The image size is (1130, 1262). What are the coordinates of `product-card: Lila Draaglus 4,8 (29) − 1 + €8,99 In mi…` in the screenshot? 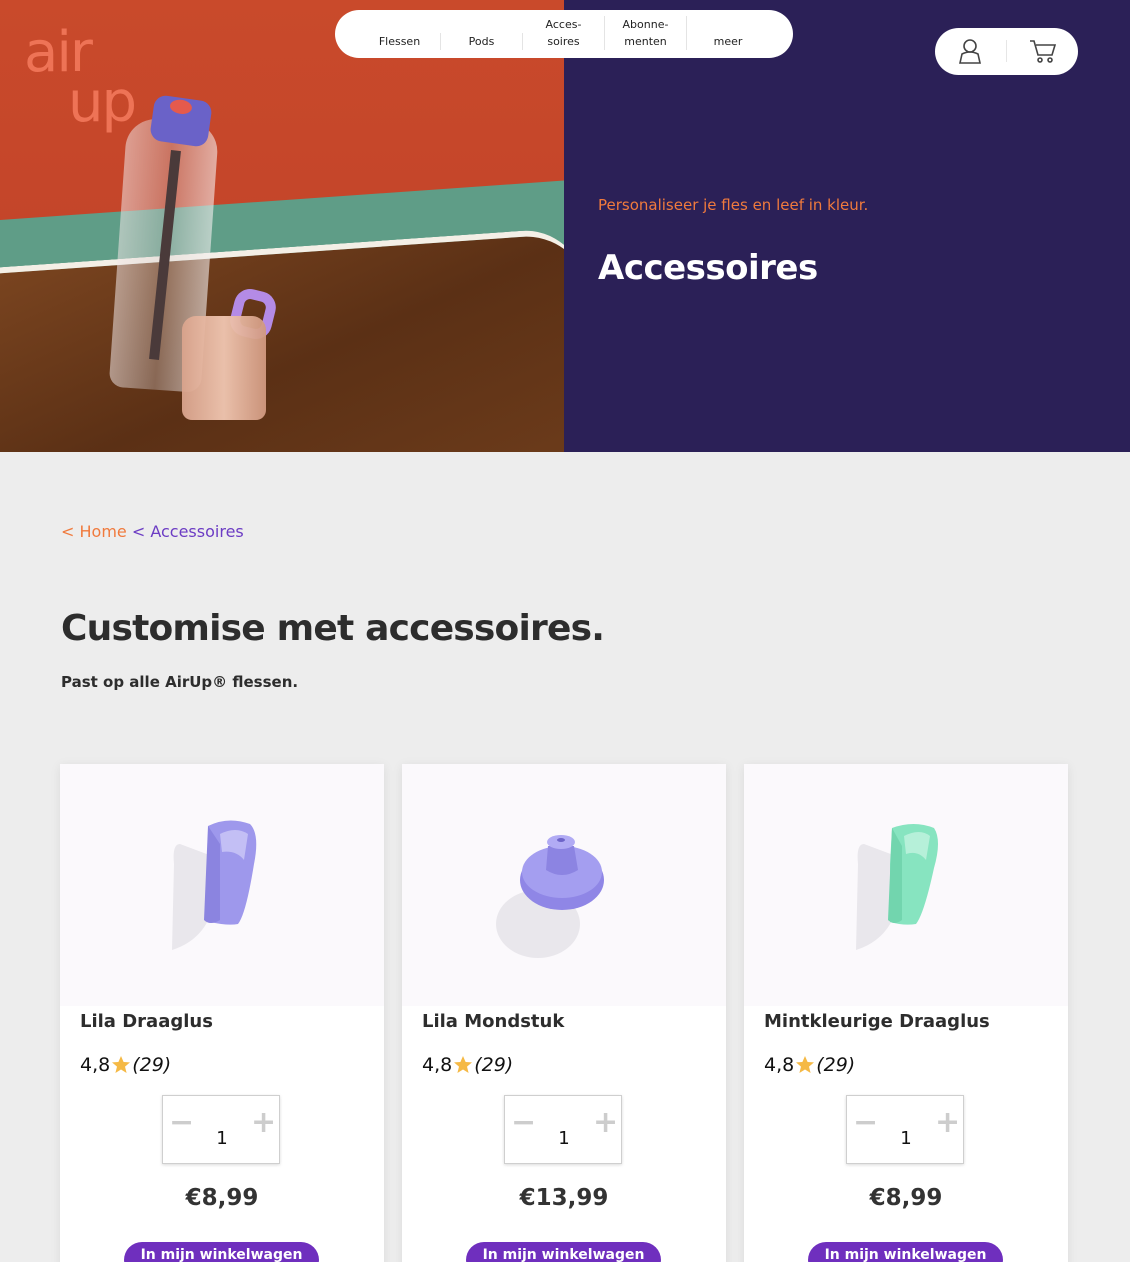 It's located at (222, 1013).